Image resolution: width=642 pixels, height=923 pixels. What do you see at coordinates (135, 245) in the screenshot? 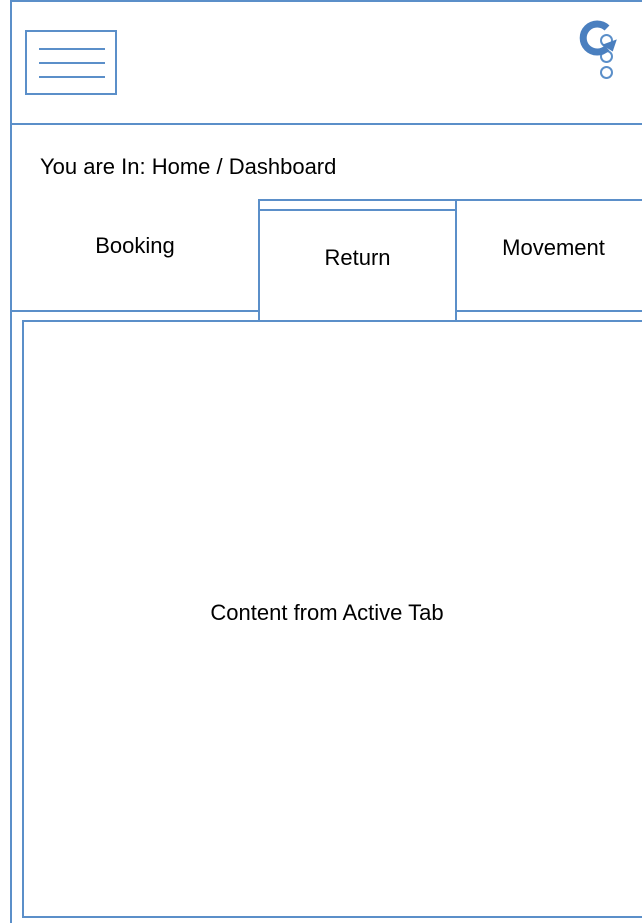
I see `tab-booking-label: Booking` at bounding box center [135, 245].